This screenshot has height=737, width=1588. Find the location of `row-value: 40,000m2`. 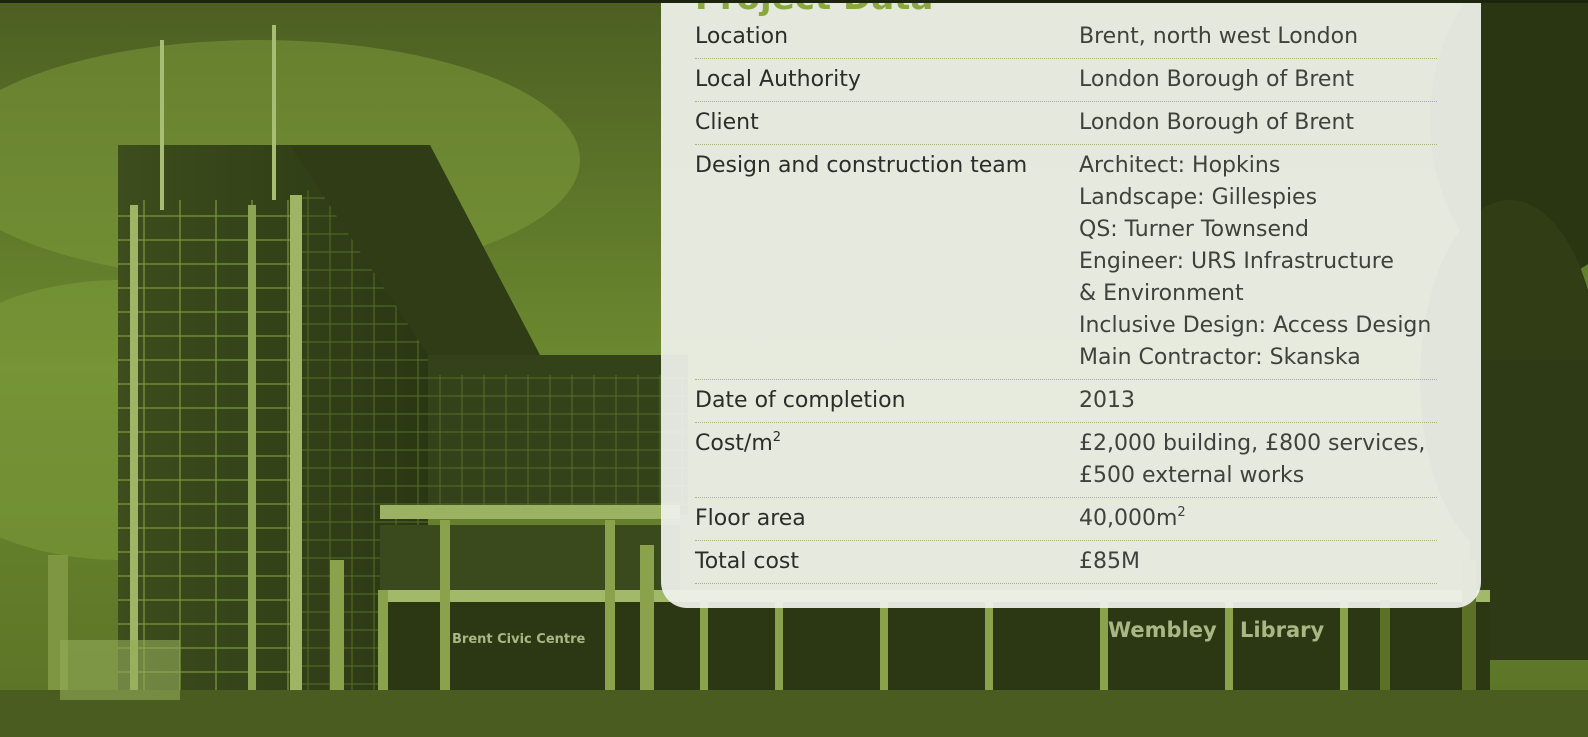

row-value: 40,000m2 is located at coordinates (1258, 519).